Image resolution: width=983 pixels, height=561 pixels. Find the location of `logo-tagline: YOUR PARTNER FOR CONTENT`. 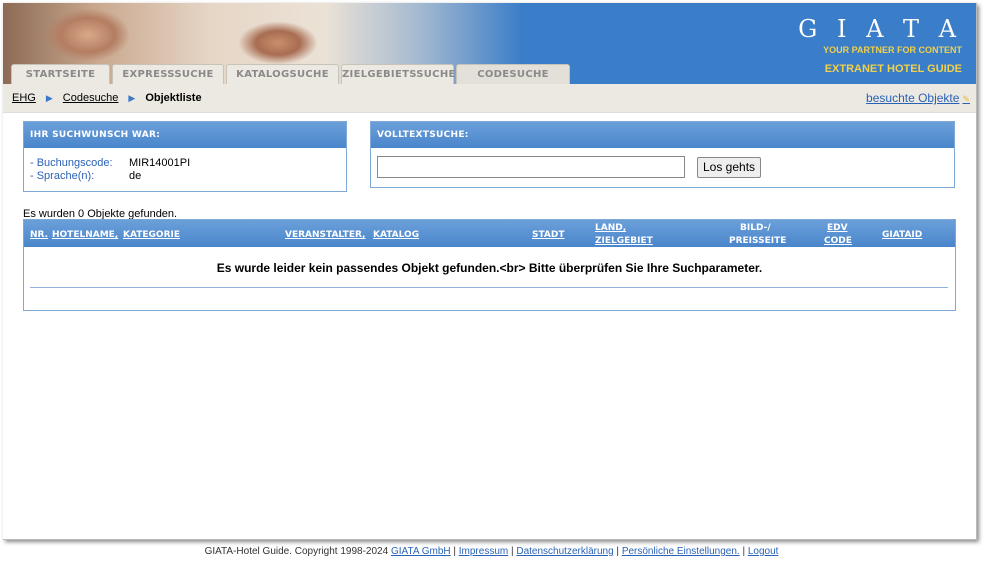

logo-tagline: YOUR PARTNER FOR CONTENT is located at coordinates (892, 50).